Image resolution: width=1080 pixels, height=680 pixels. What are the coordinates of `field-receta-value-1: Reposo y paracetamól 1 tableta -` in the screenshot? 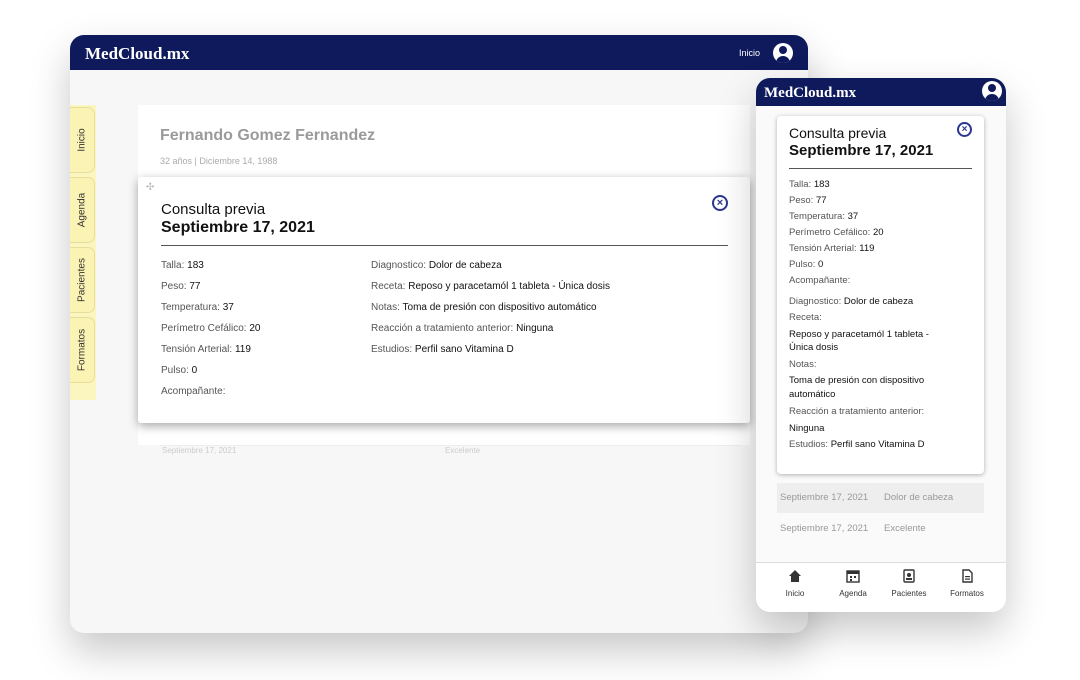 It's located at (859, 334).